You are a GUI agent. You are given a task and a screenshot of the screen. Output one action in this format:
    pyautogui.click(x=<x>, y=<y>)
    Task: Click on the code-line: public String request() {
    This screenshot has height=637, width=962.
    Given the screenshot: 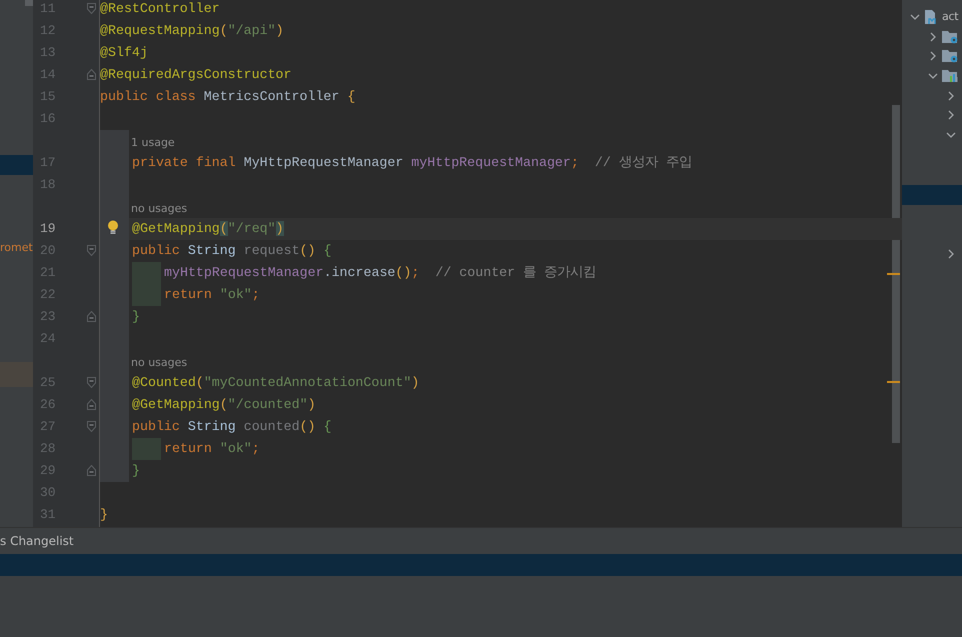 What is the action you would take?
    pyautogui.click(x=232, y=251)
    